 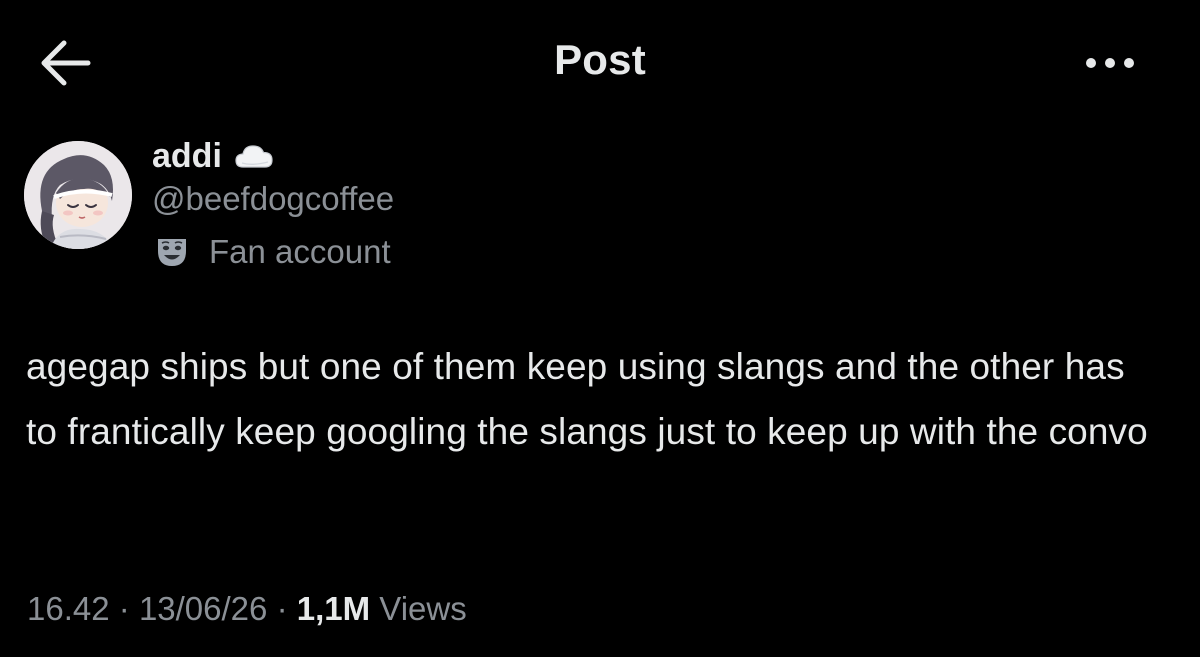 I want to click on page-title: Post, so click(x=600, y=59).